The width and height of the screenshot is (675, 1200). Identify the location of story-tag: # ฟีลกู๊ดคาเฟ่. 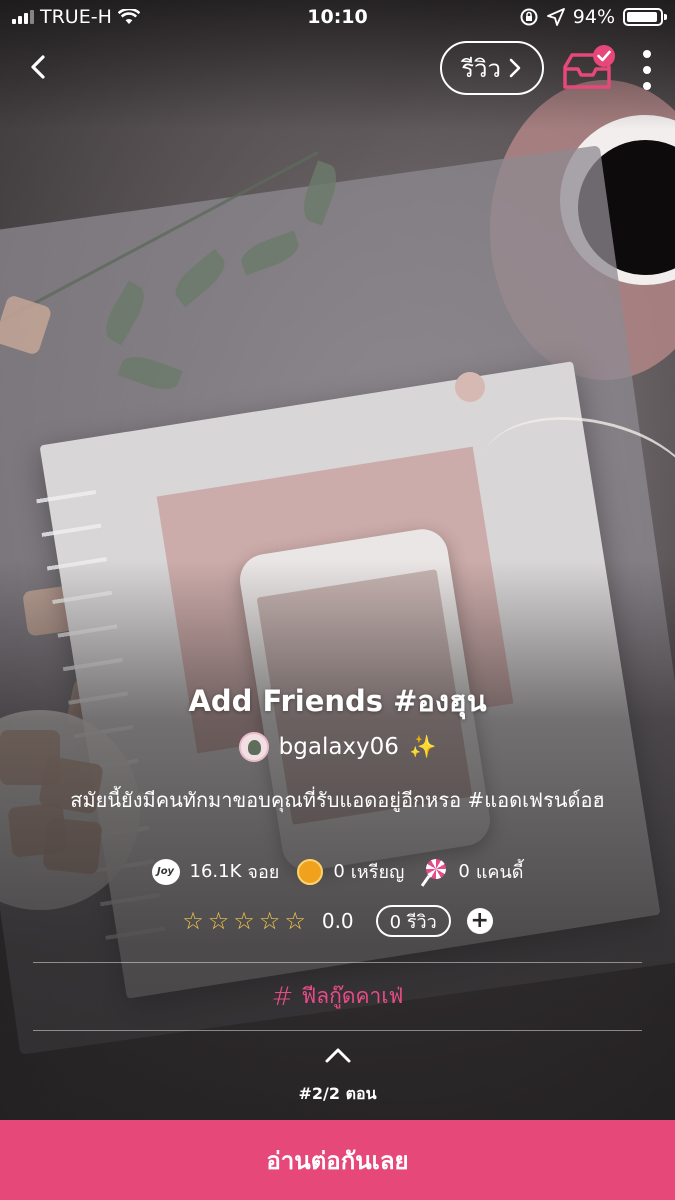
(337, 996).